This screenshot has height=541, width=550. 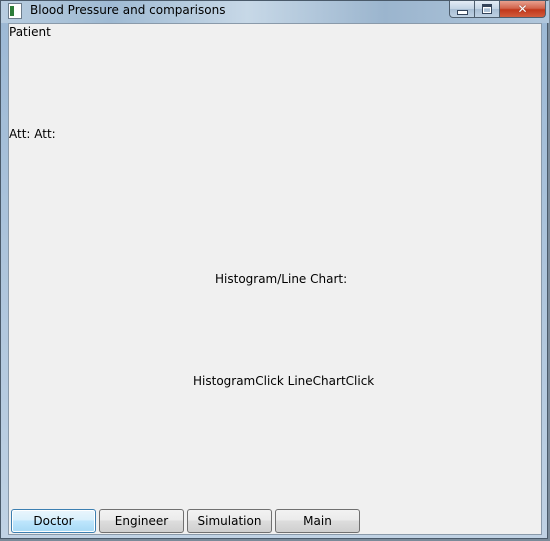 What do you see at coordinates (317, 521) in the screenshot?
I see `main-button: Main` at bounding box center [317, 521].